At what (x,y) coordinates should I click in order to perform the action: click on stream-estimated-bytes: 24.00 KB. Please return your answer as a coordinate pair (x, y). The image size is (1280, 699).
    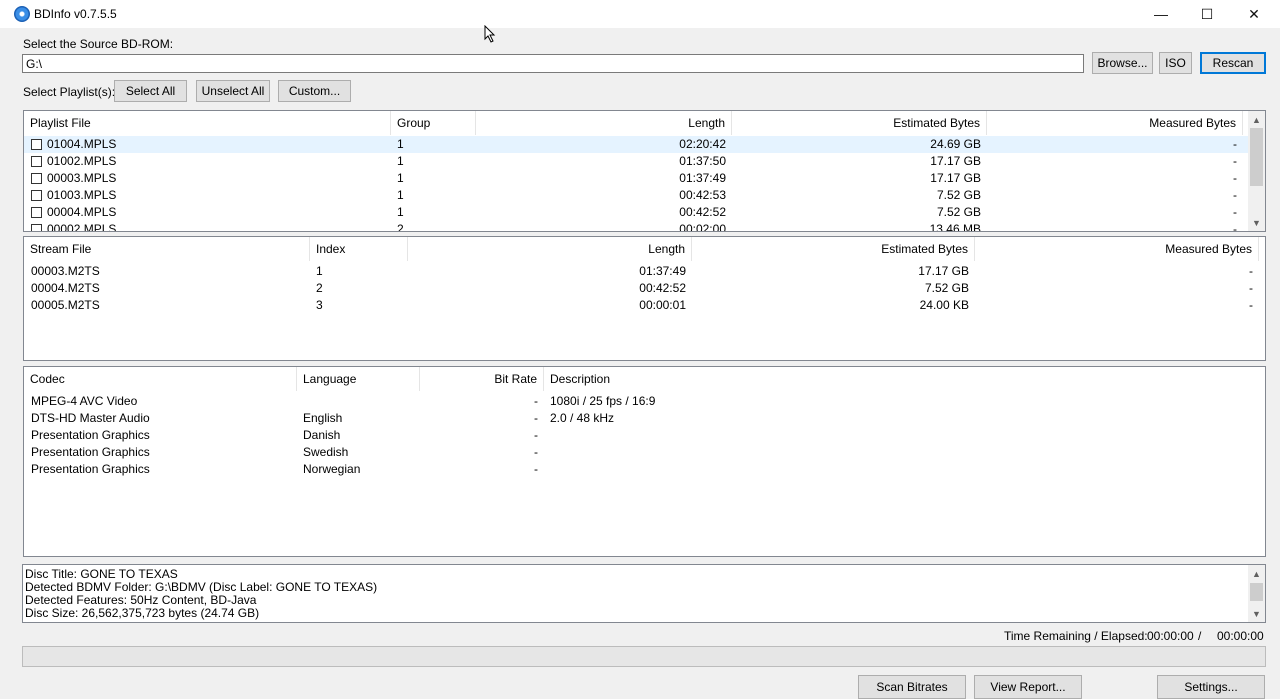
    Looking at the image, I should click on (944, 305).